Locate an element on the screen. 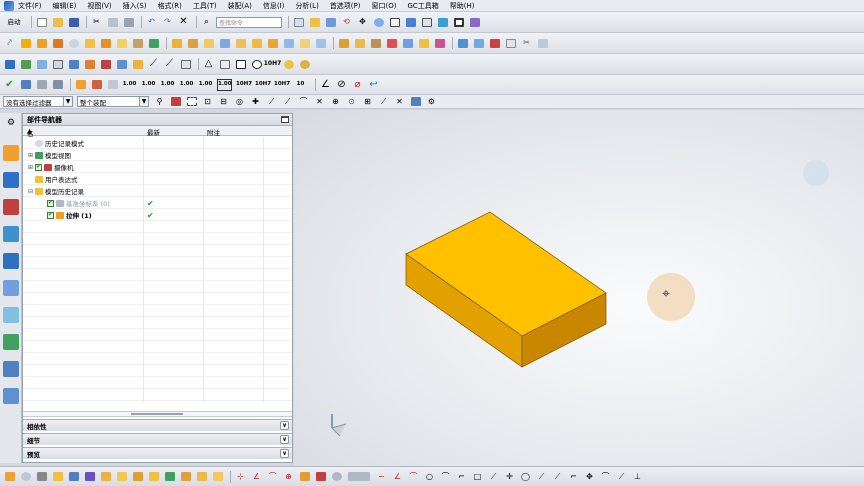  sketch-project-icon is located at coordinates (169, 477).